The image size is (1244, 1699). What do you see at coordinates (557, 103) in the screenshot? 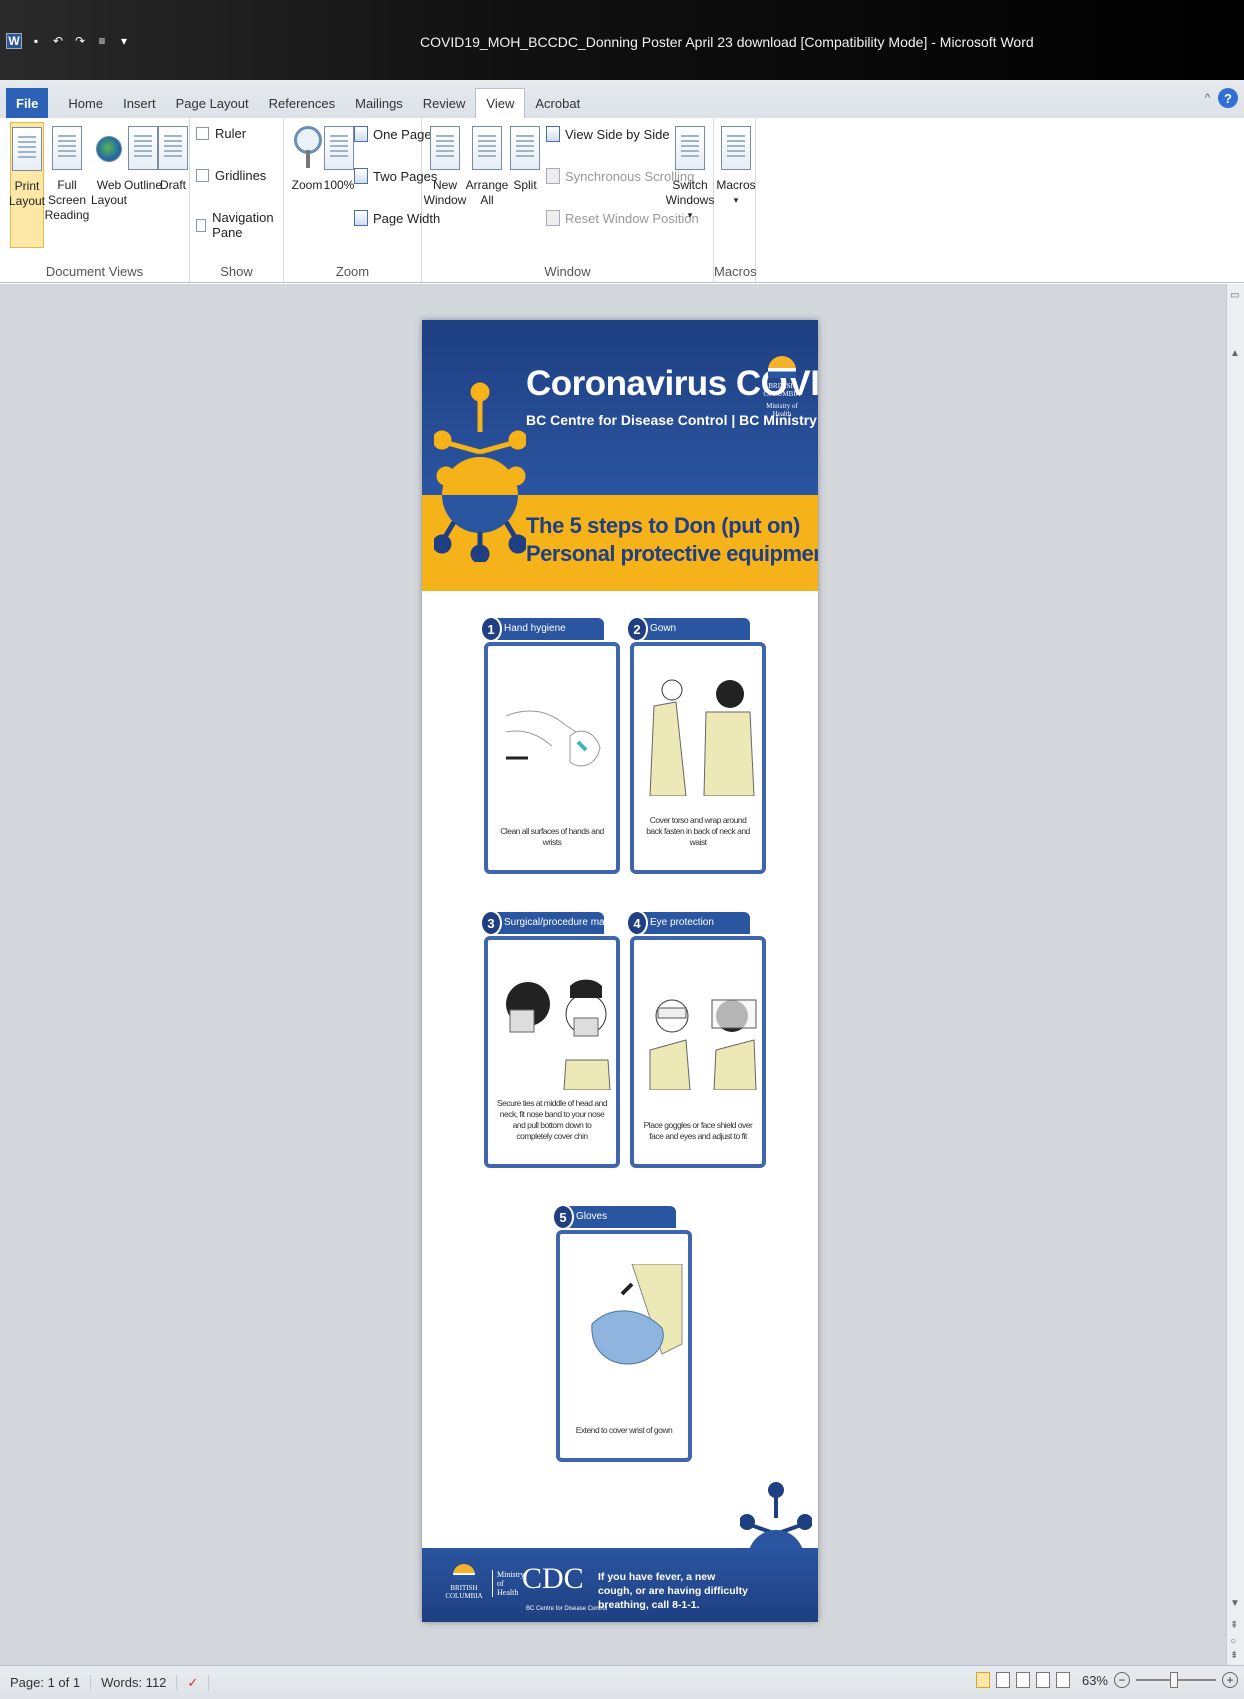
I see `tab-acrobat: Acrobat` at bounding box center [557, 103].